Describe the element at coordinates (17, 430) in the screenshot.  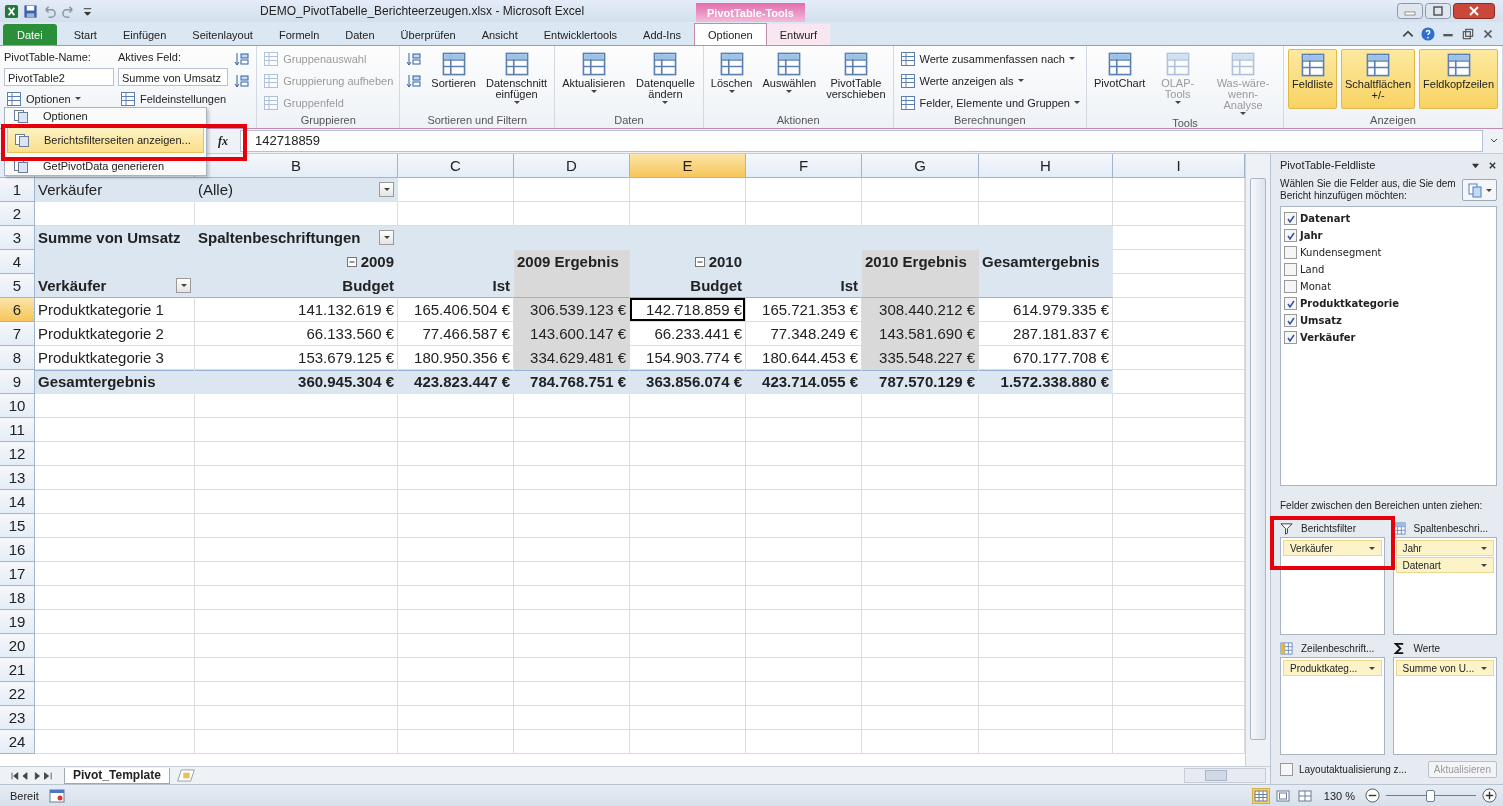
I see `row-header: 11` at that location.